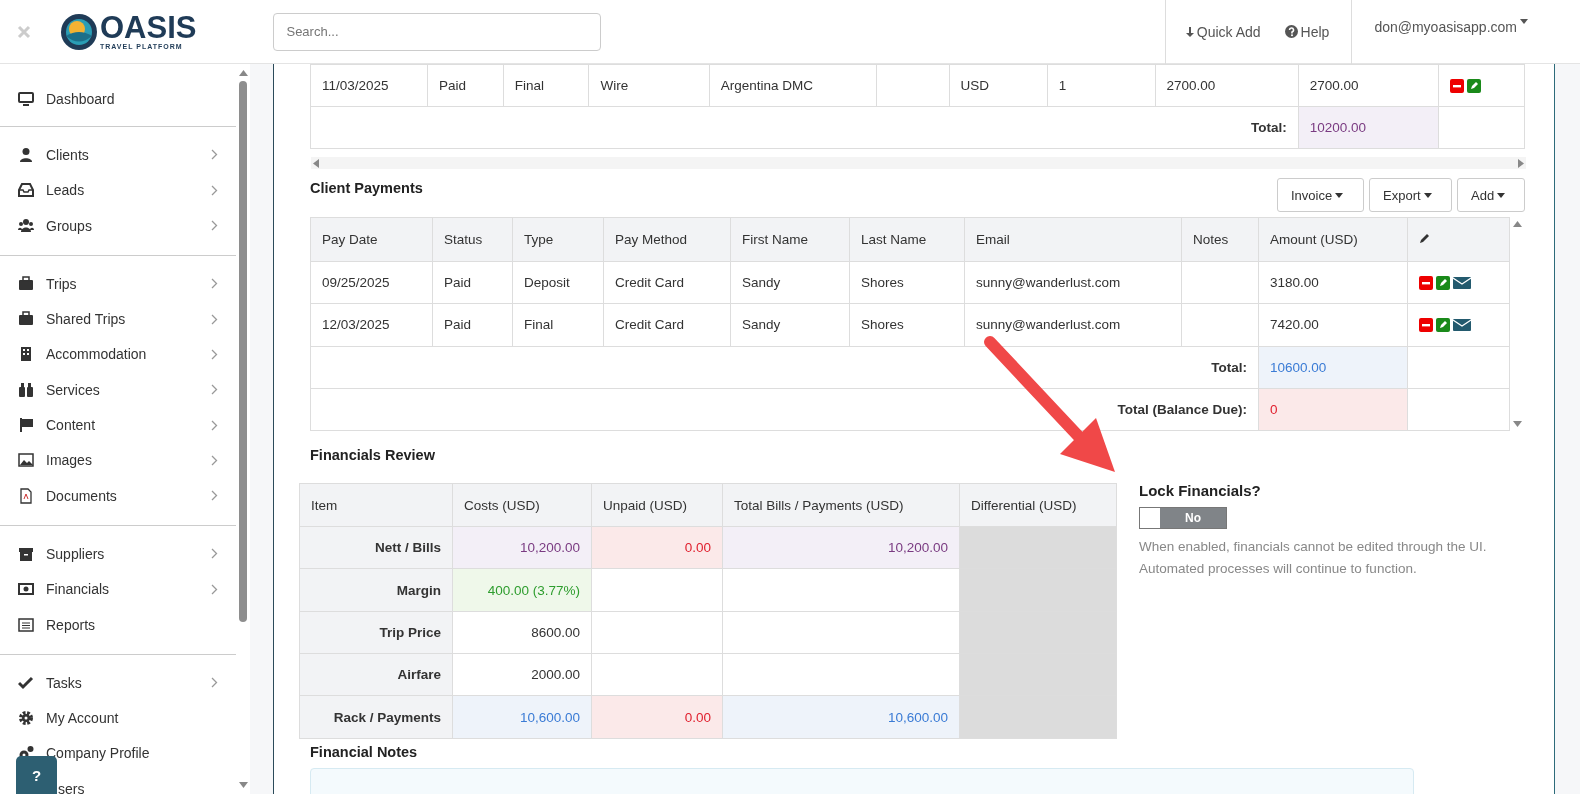 Image resolution: width=1580 pixels, height=794 pixels. I want to click on table-cell: 2000.00, so click(522, 674).